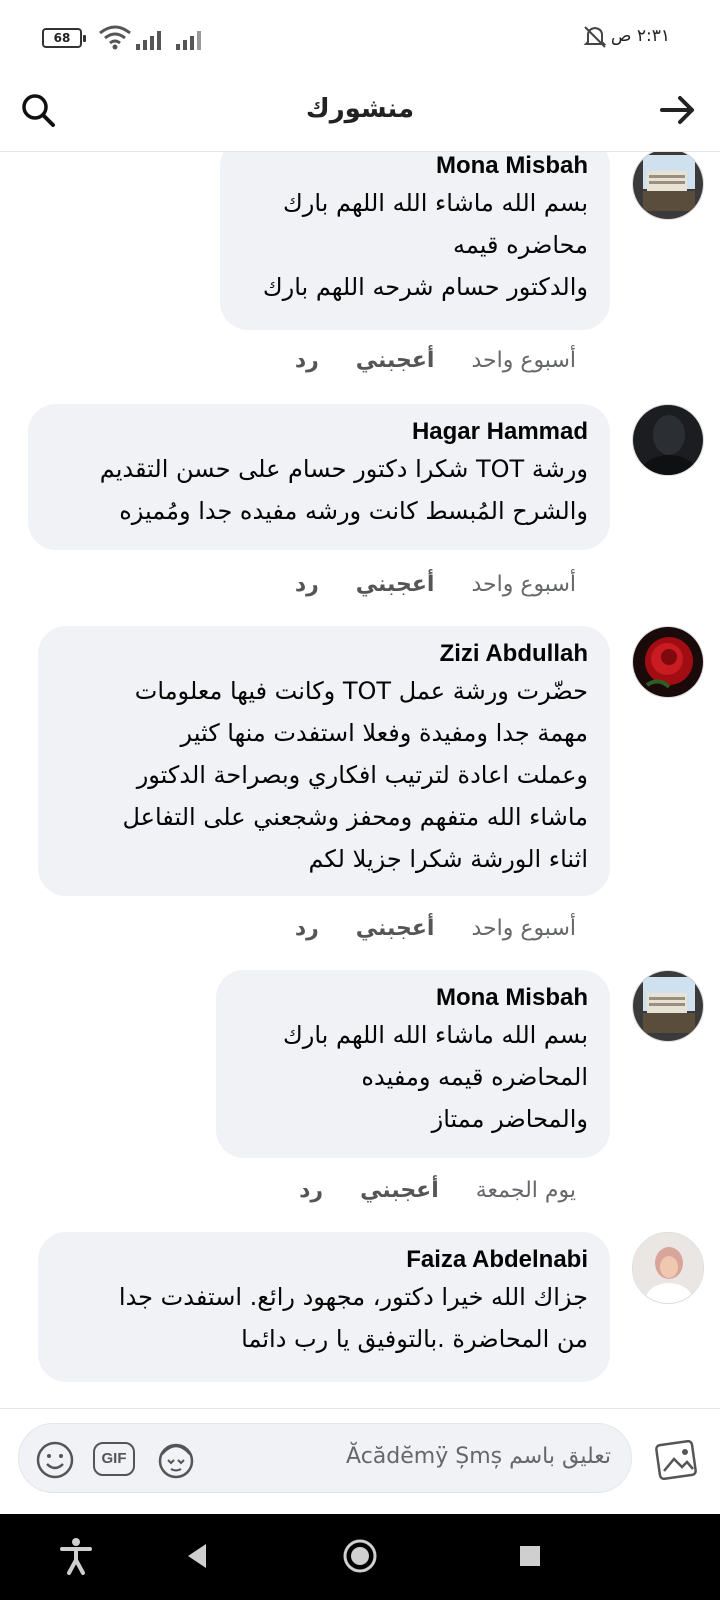 Image resolution: width=720 pixels, height=1600 pixels. I want to click on dark-portrait-avatar, so click(668, 440).